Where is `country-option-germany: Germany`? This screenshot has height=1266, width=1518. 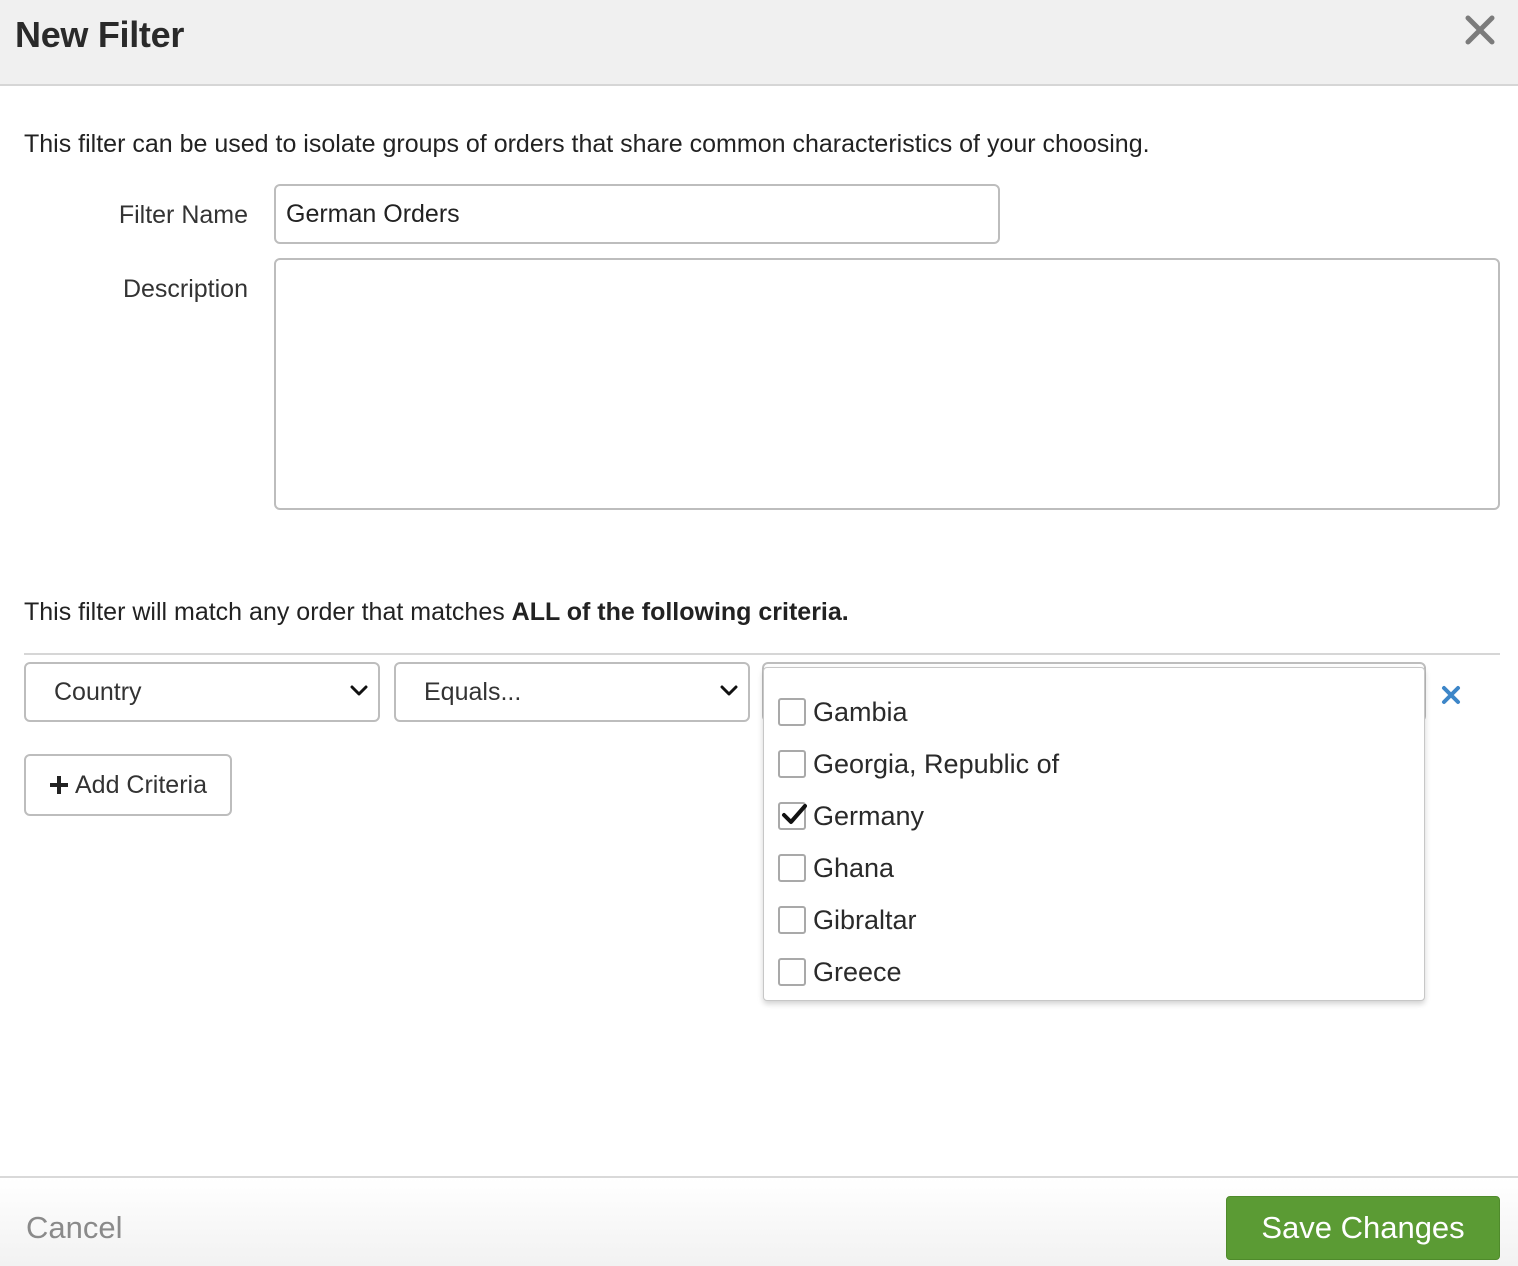
country-option-germany: Germany is located at coordinates (851, 816).